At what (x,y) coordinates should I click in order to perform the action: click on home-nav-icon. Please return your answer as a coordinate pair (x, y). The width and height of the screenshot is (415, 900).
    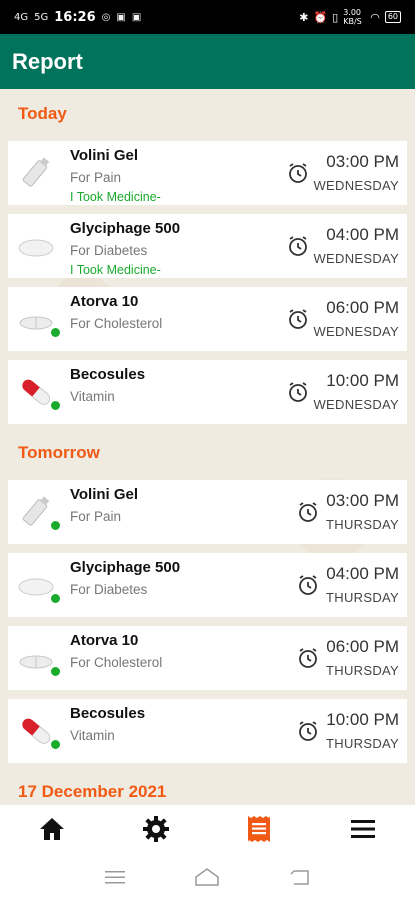
    Looking at the image, I should click on (207, 877).